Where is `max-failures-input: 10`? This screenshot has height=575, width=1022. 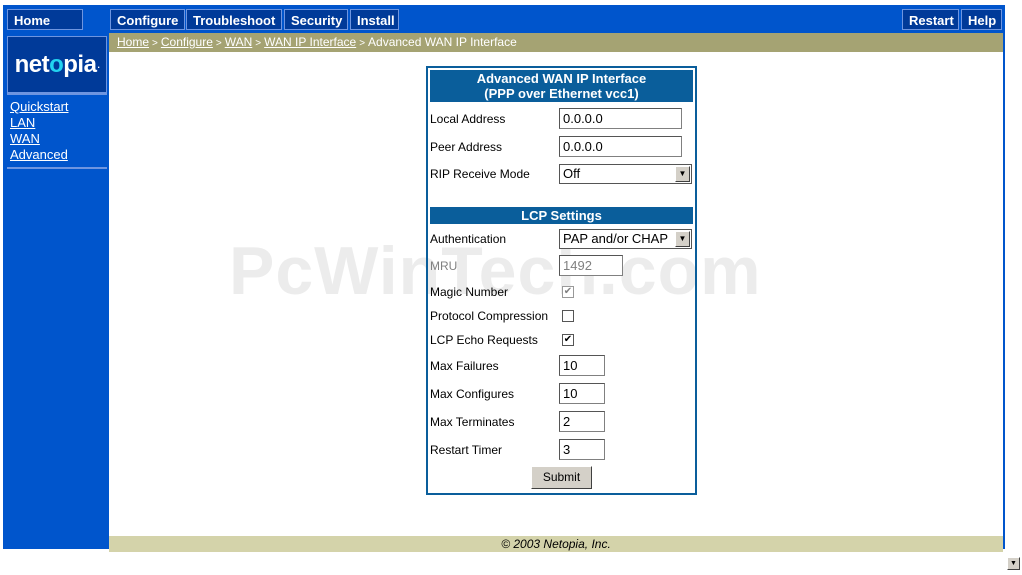 max-failures-input: 10 is located at coordinates (582, 365).